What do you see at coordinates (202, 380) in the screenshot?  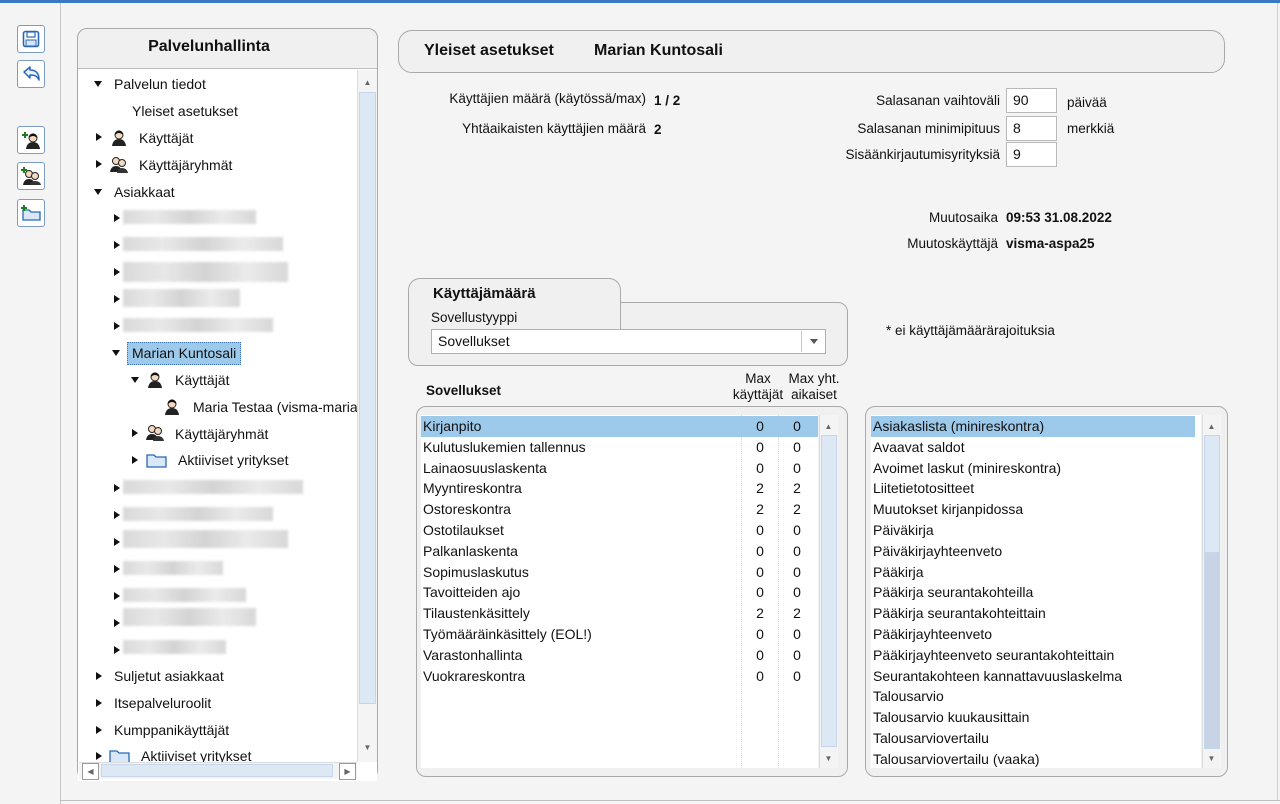 I see `tree-item-customer-users: Käyttäjät` at bounding box center [202, 380].